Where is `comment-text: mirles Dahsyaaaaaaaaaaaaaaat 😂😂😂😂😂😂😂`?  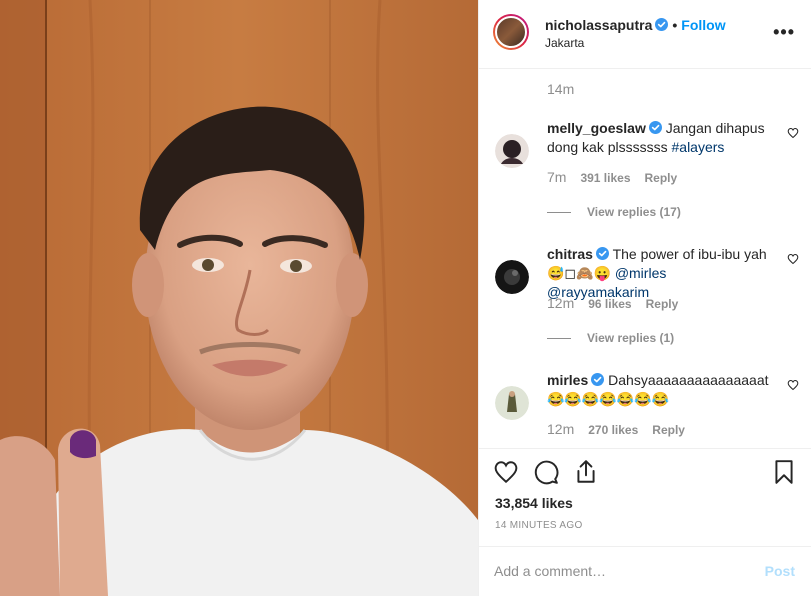
comment-text: mirles Dahsyaaaaaaaaaaaaaaat 😂😂😂😂😂😂😂 is located at coordinates (658, 390).